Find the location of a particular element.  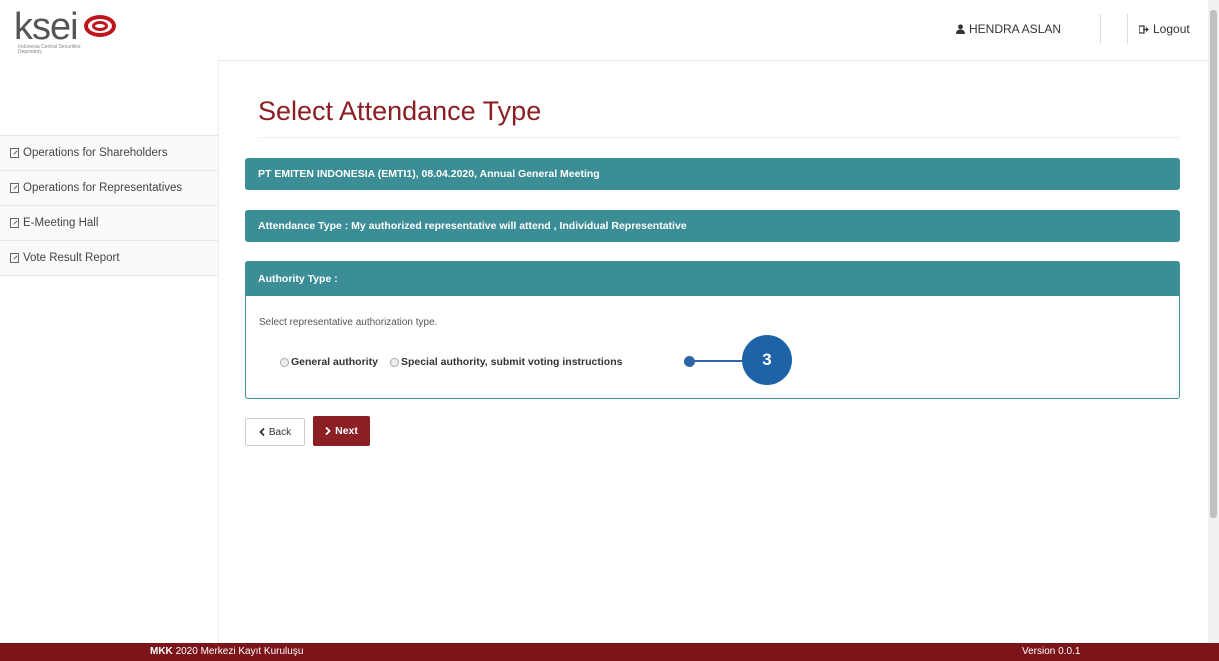

logout-button: Logout is located at coordinates (1164, 29).